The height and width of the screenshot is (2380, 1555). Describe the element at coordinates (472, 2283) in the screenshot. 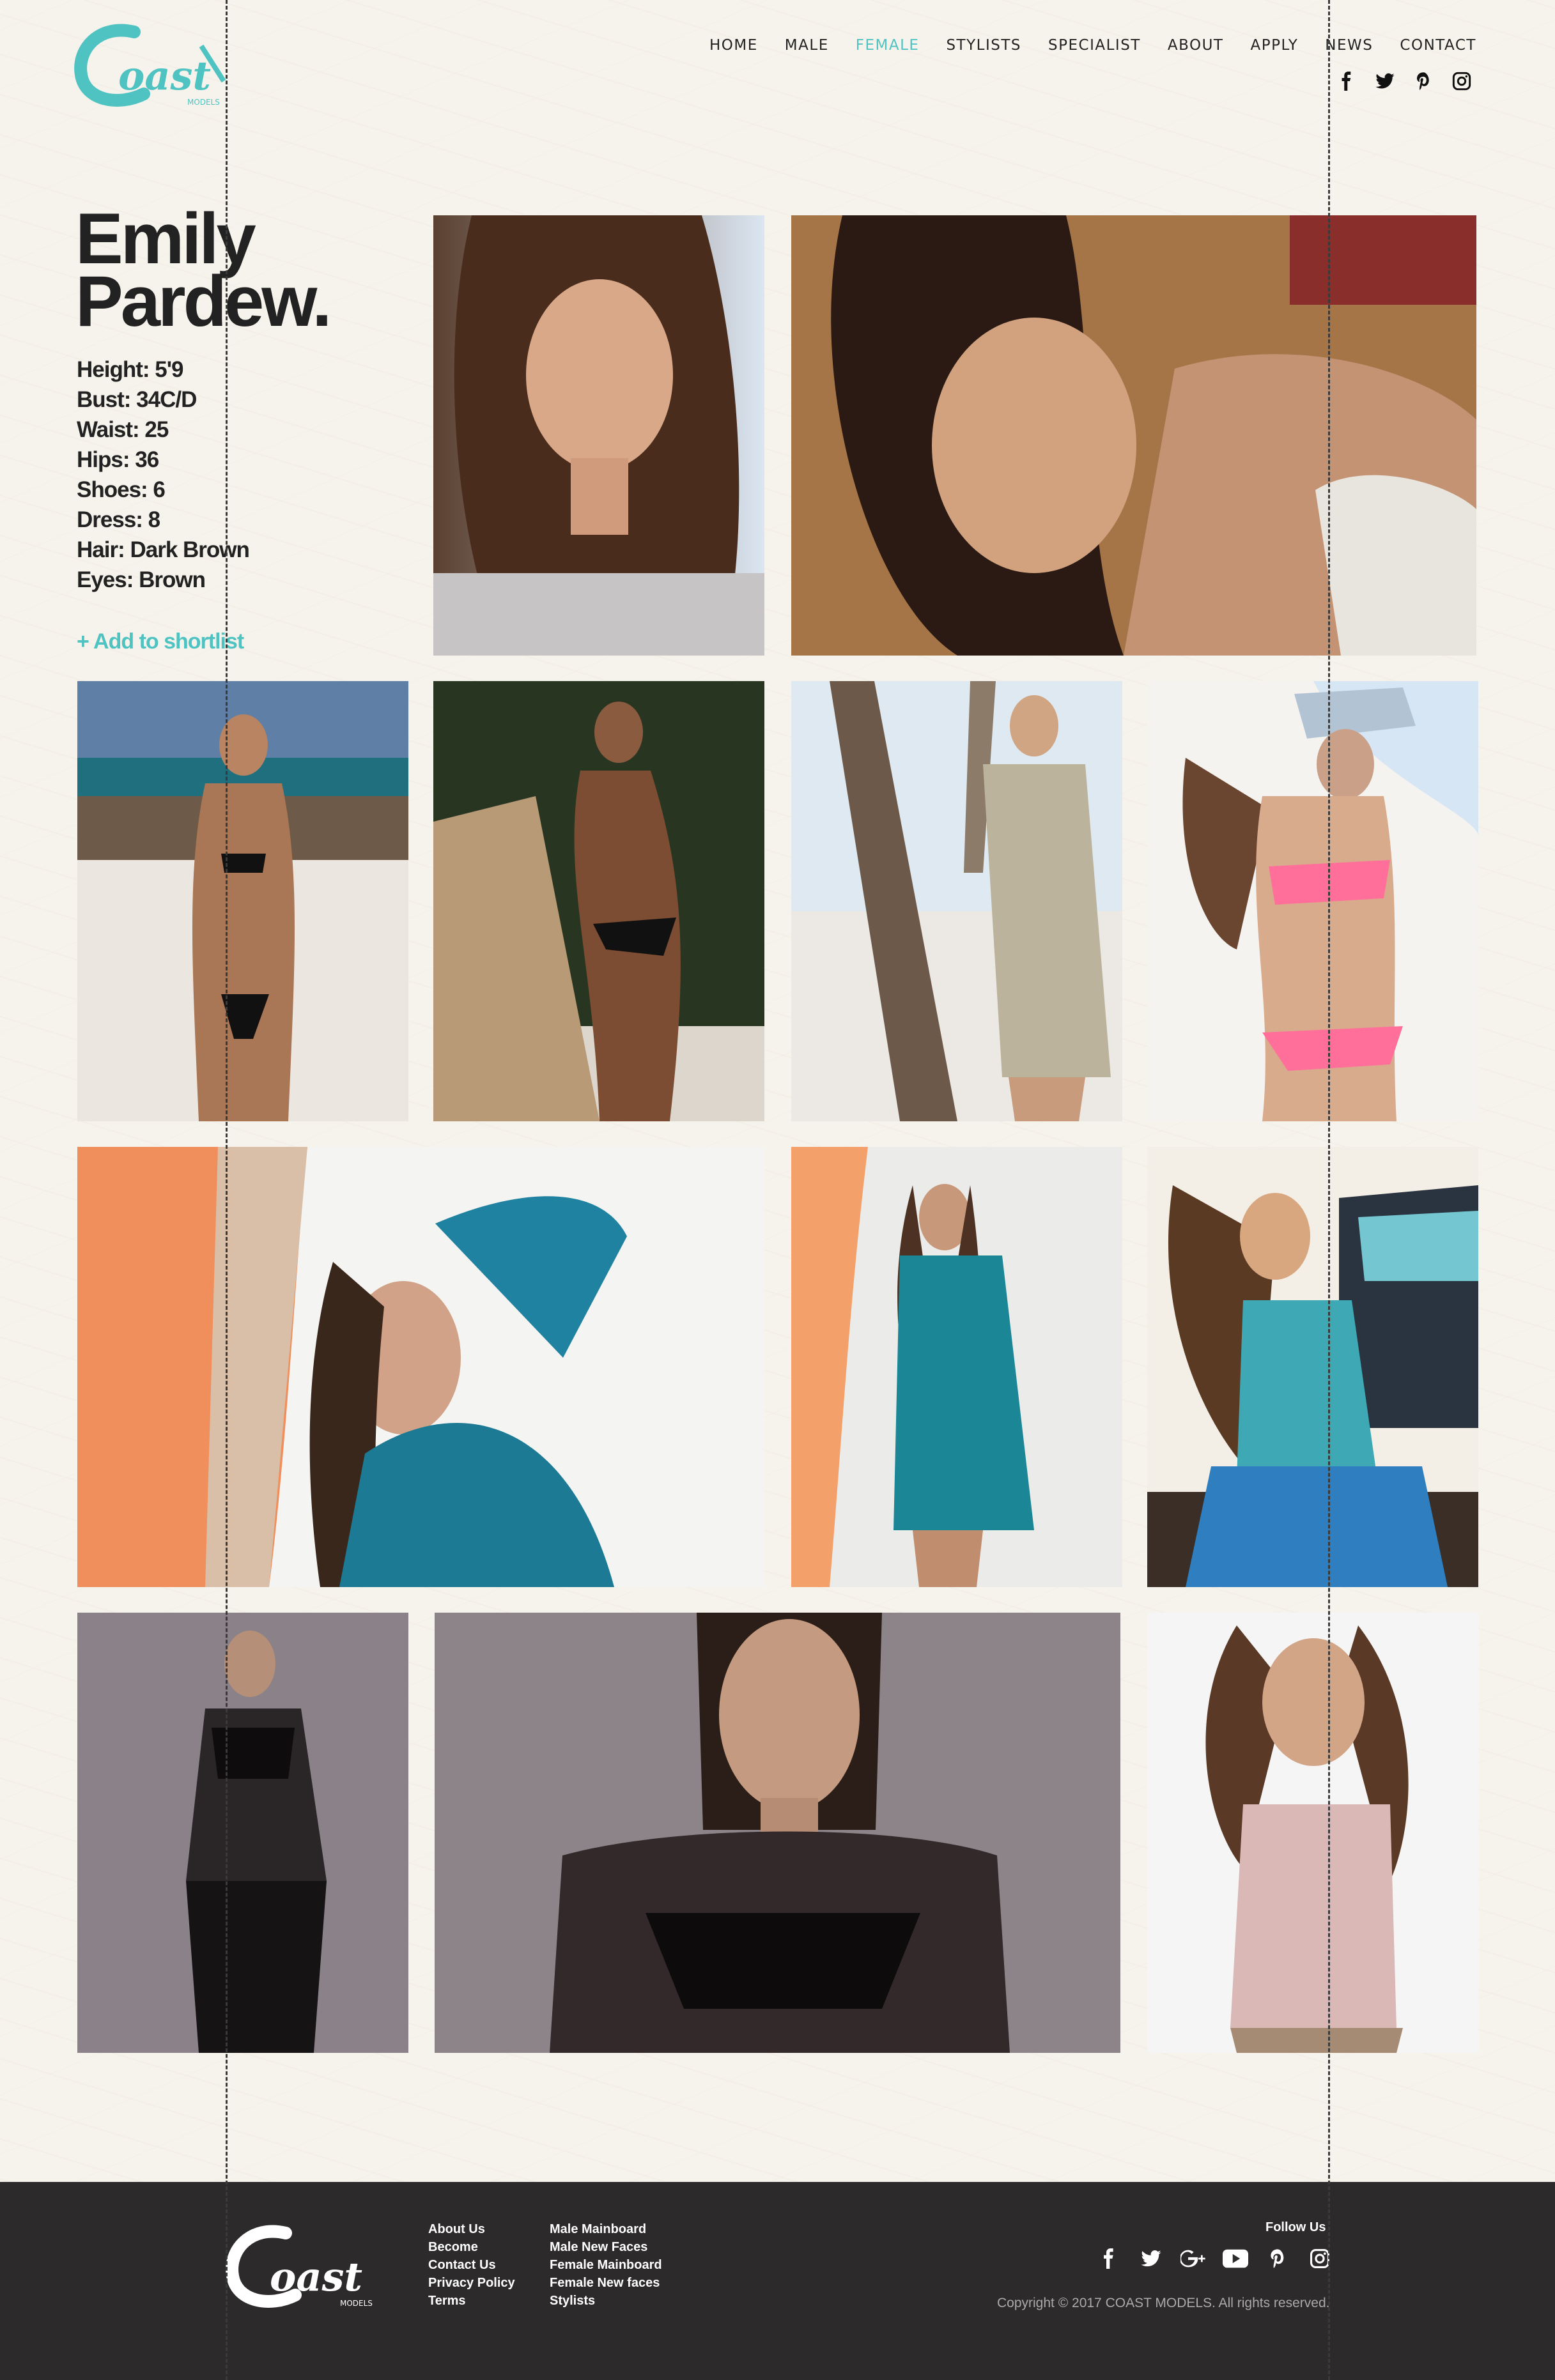

I see `footer-link-privacy-policy: Privacy Policy` at that location.